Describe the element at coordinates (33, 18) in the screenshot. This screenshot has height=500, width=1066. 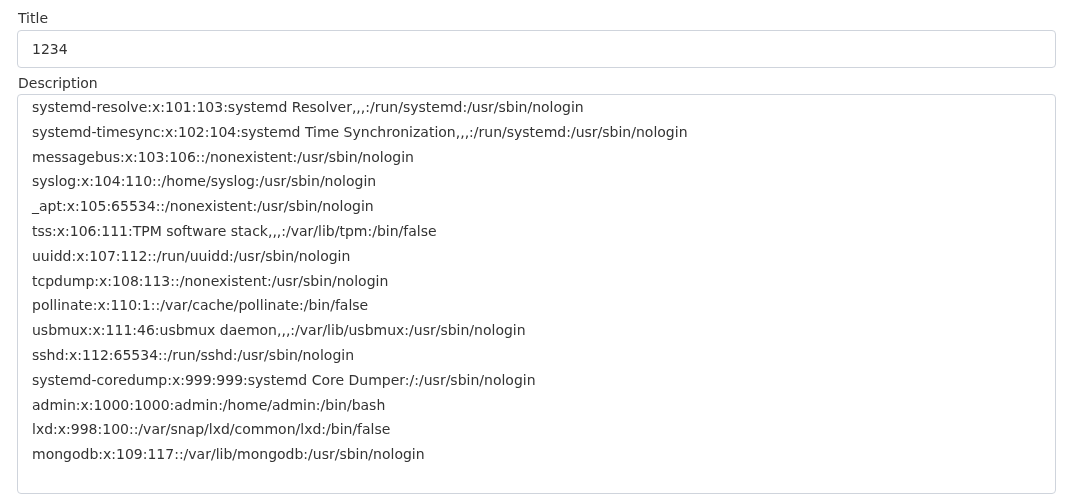
I see `field-label: Title` at that location.